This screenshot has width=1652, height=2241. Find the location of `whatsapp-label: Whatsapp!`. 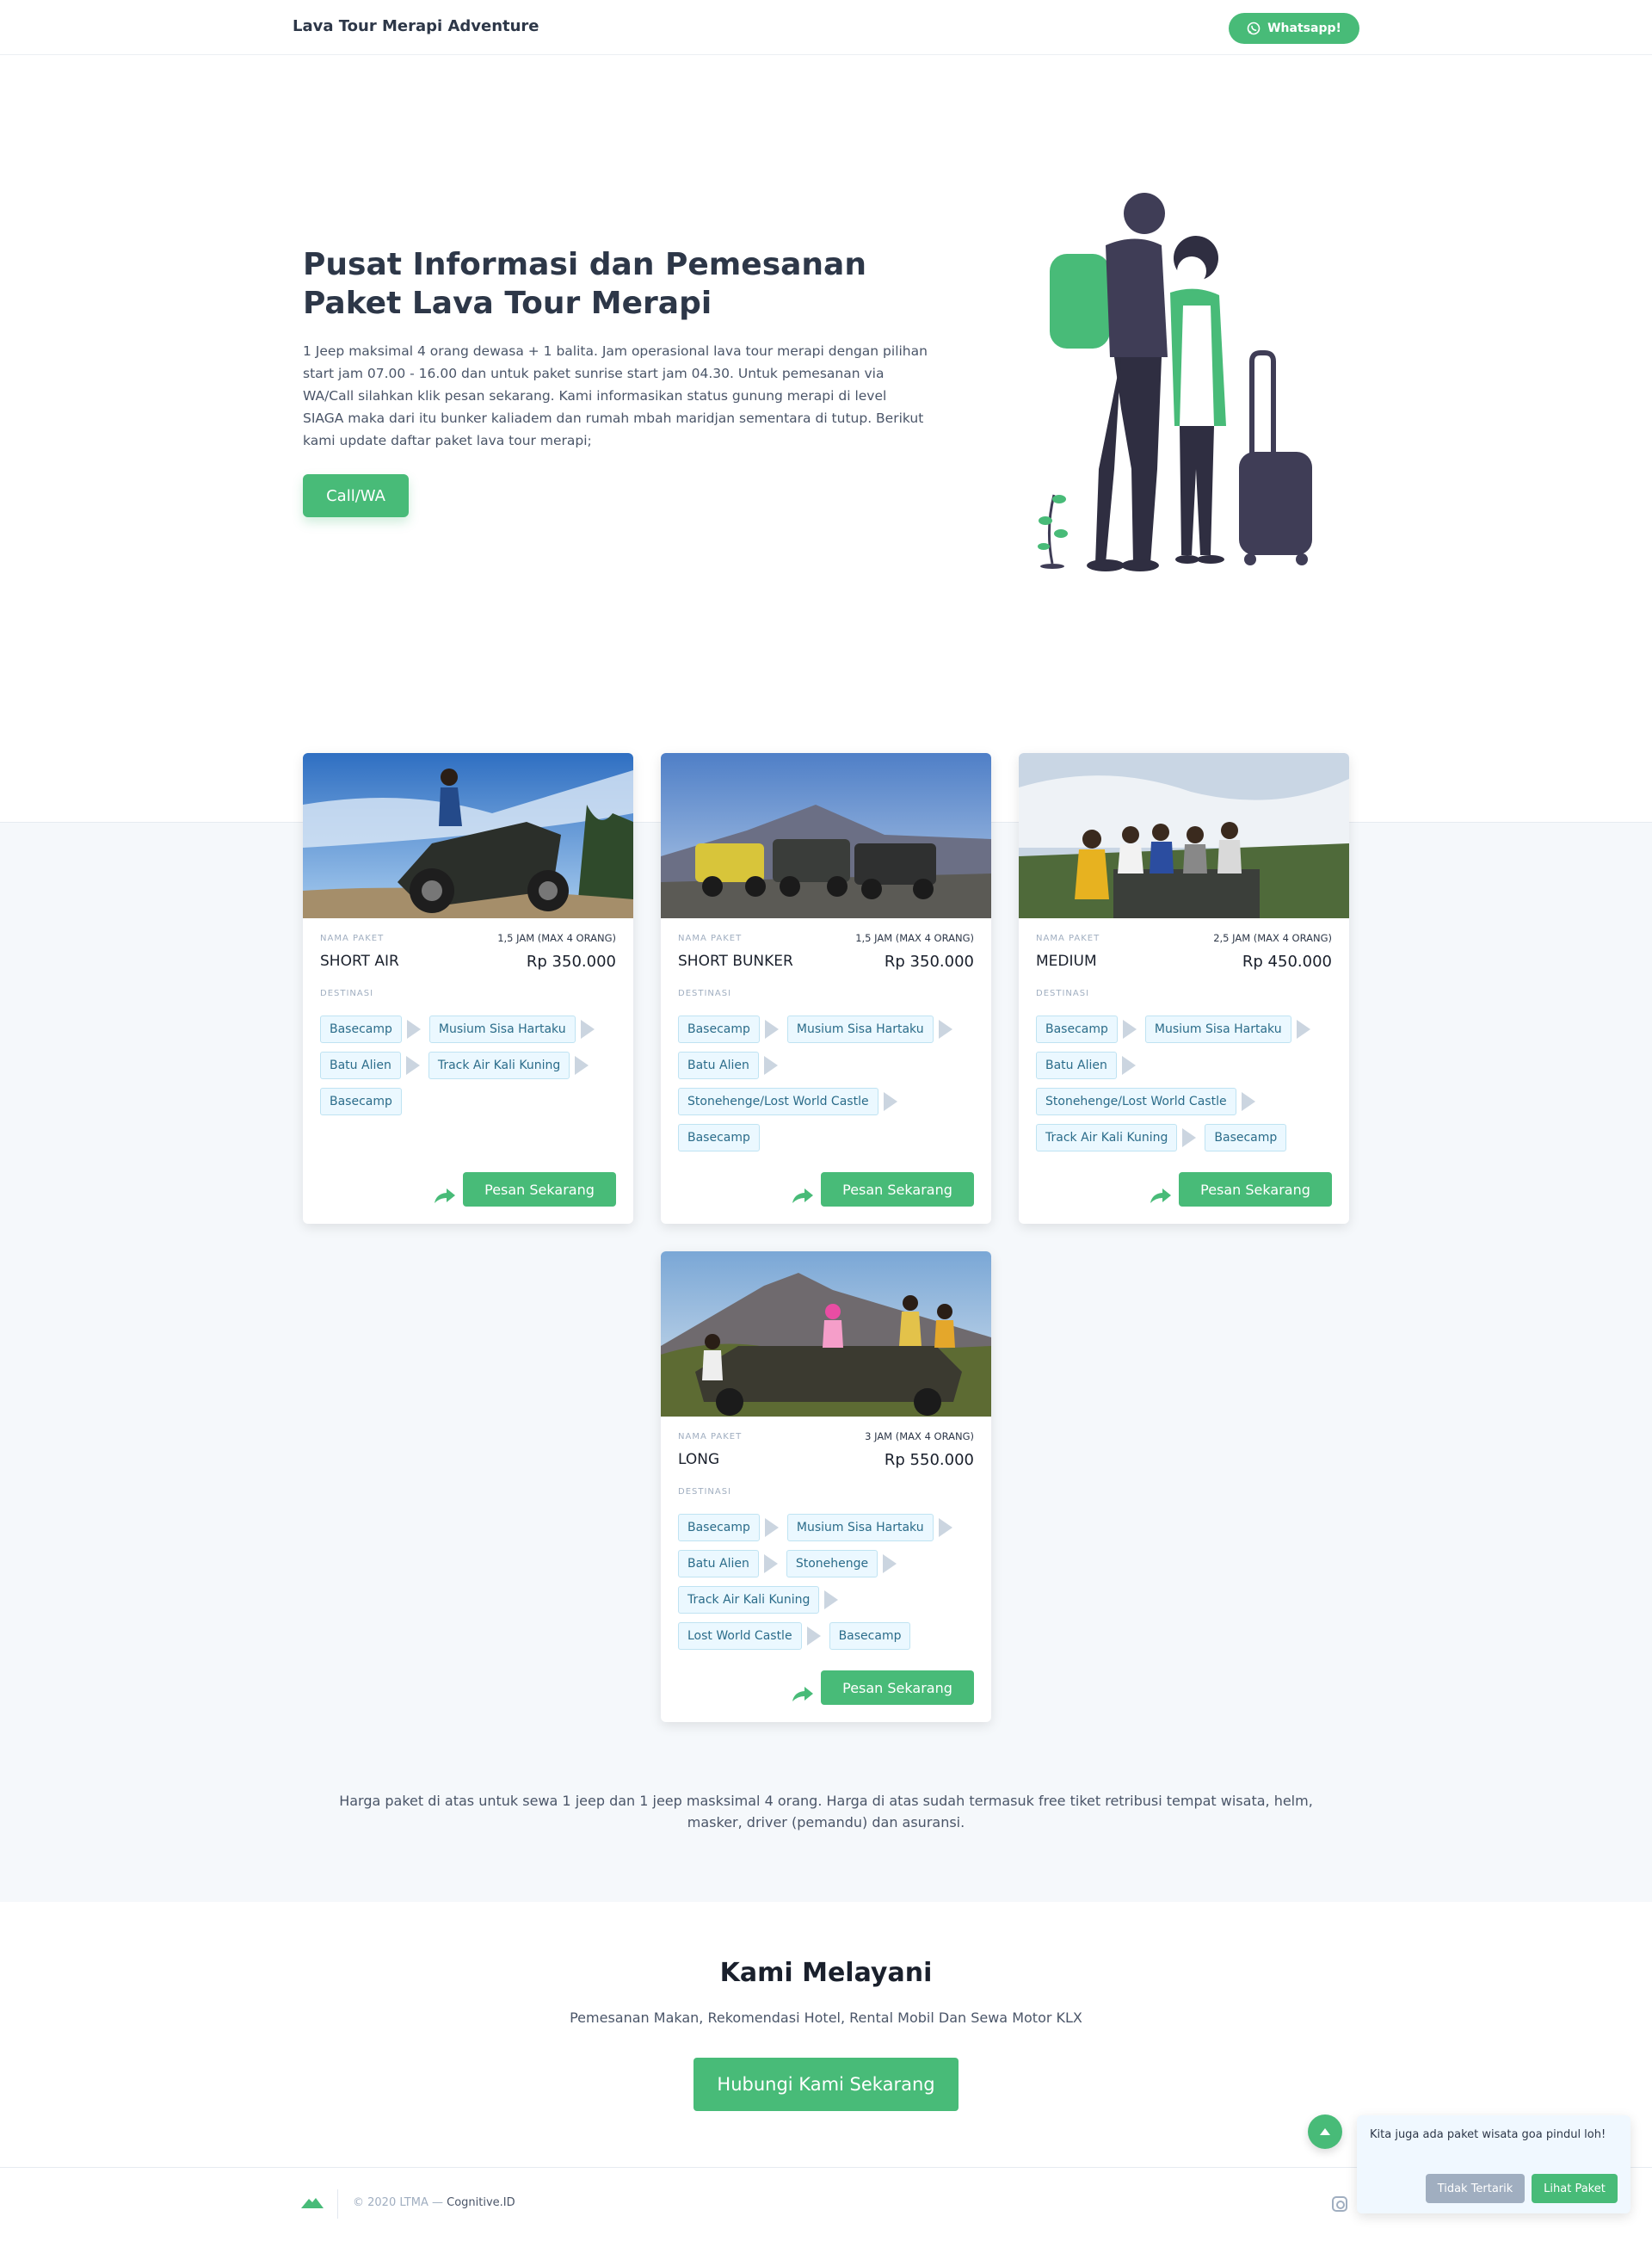

whatsapp-label: Whatsapp! is located at coordinates (1304, 28).